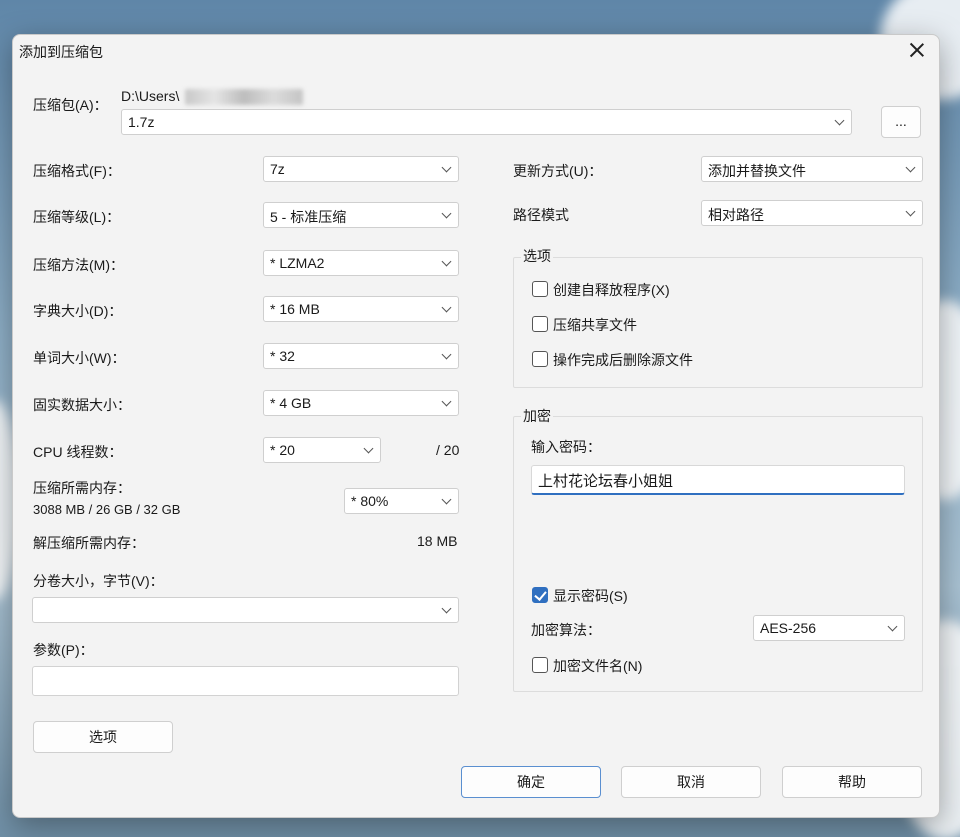 This screenshot has height=837, width=960. I want to click on update-mode-label: 更新方式(U)：, so click(558, 171).